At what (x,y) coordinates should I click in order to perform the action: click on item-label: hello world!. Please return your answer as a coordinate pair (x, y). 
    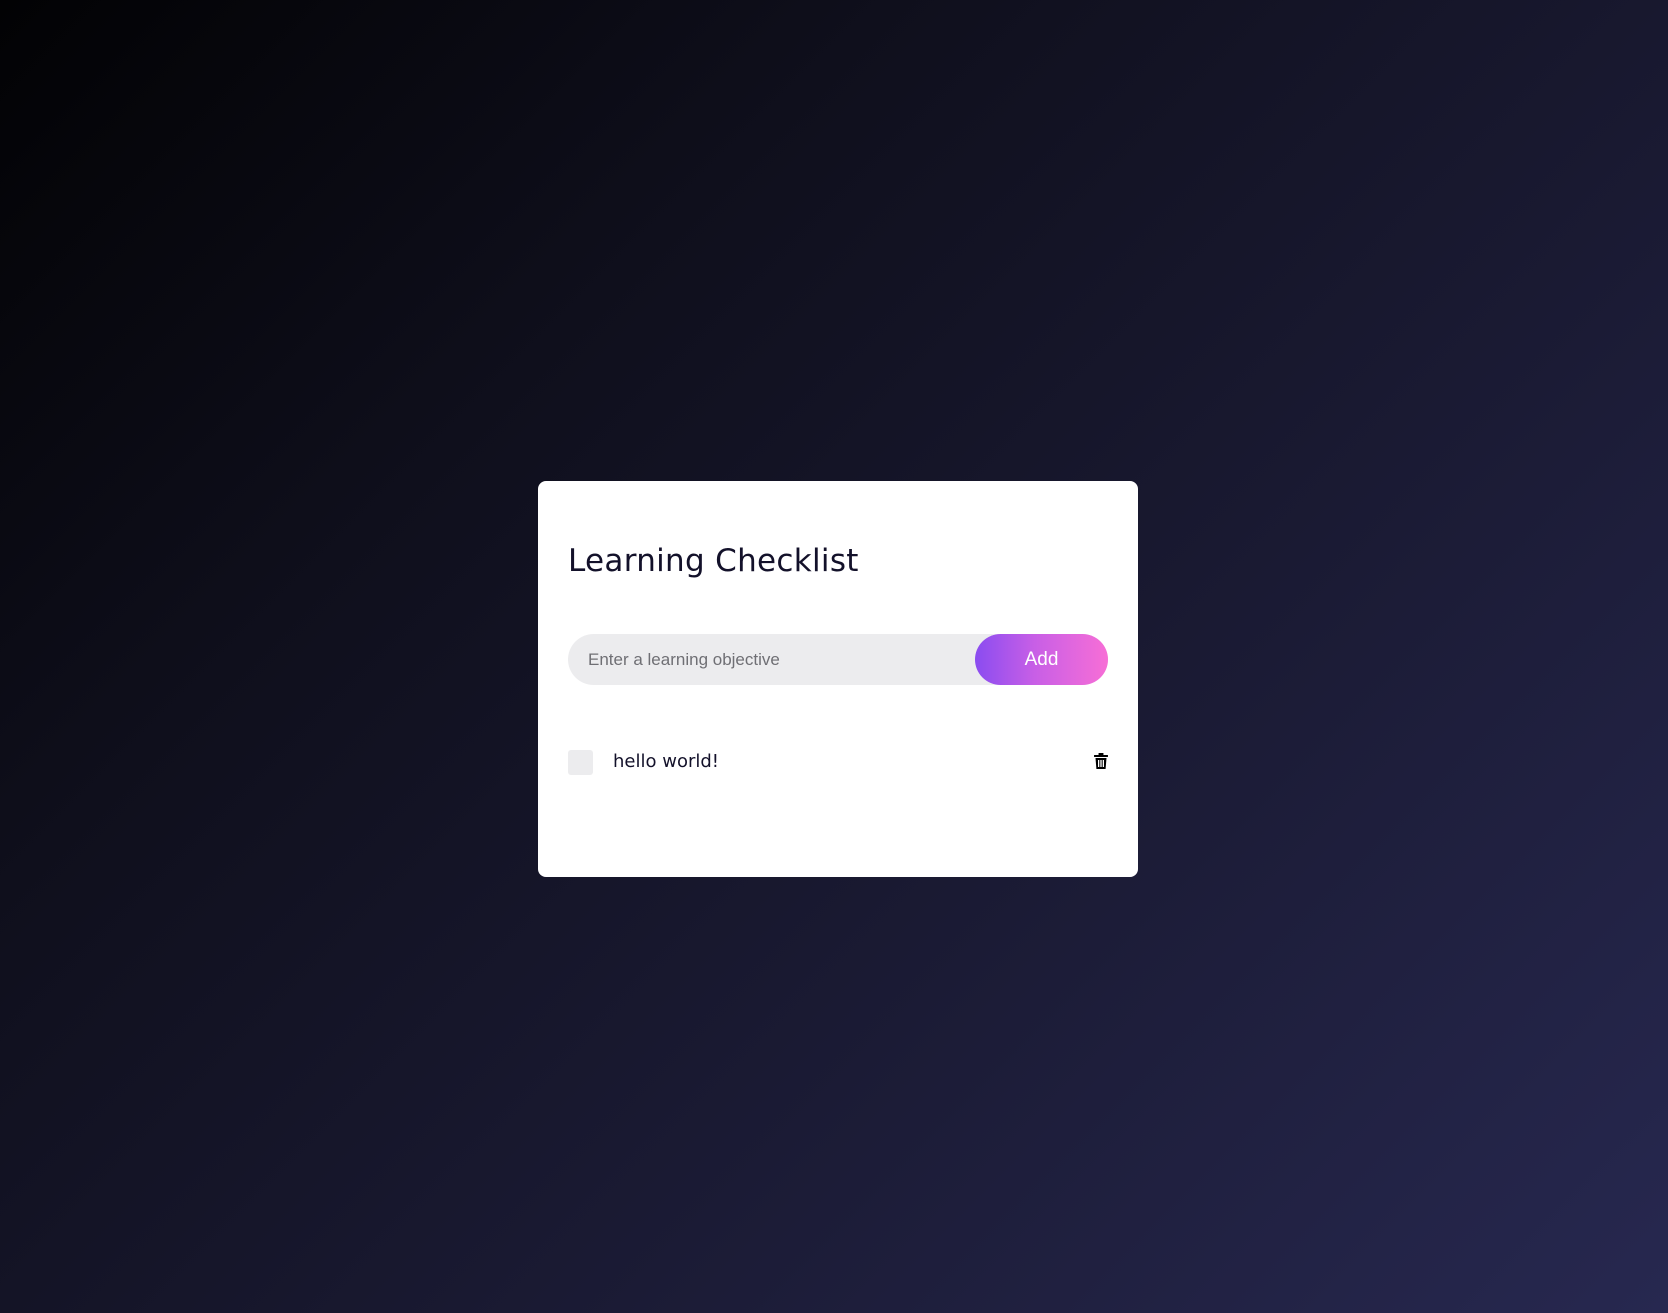
    Looking at the image, I should click on (666, 761).